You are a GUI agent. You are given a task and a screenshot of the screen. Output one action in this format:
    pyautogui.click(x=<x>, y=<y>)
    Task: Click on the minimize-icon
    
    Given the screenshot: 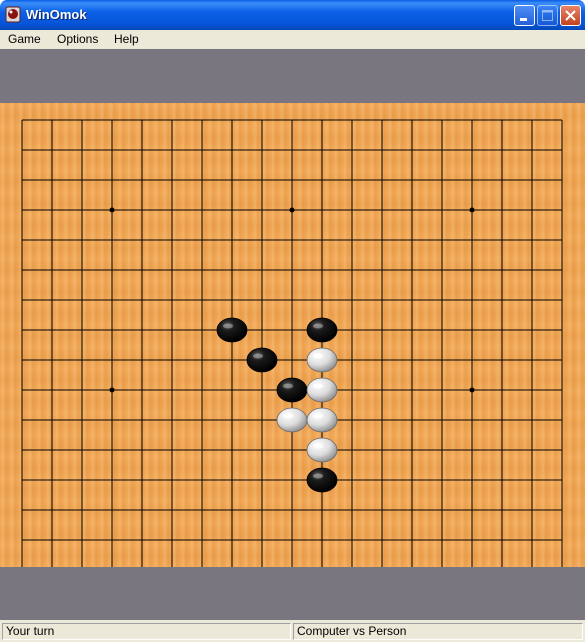 What is the action you would take?
    pyautogui.click(x=523, y=19)
    